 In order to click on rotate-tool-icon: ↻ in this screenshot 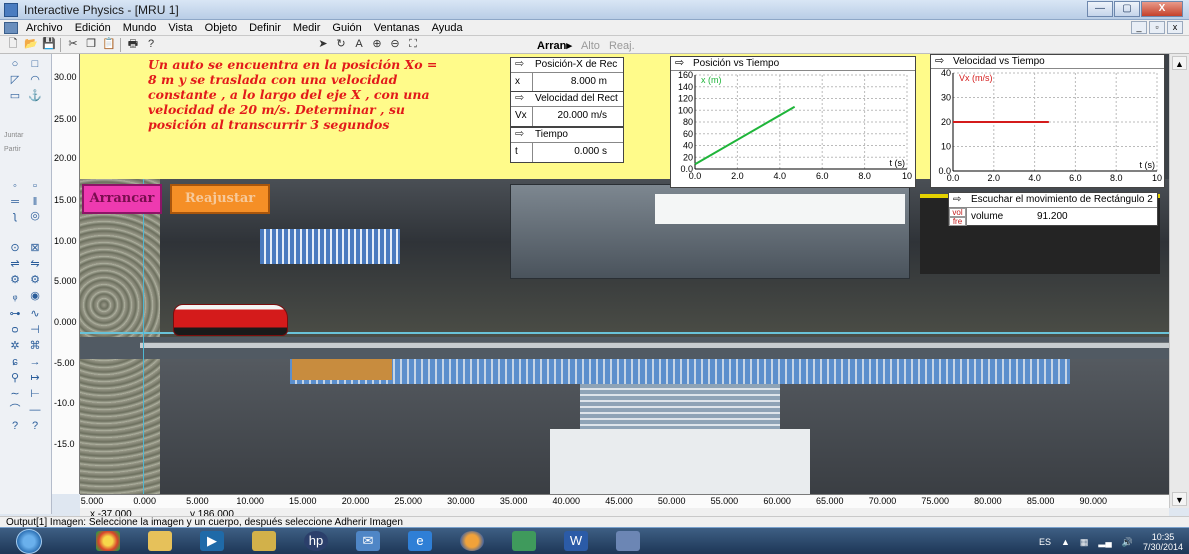, I will do `click(341, 44)`.